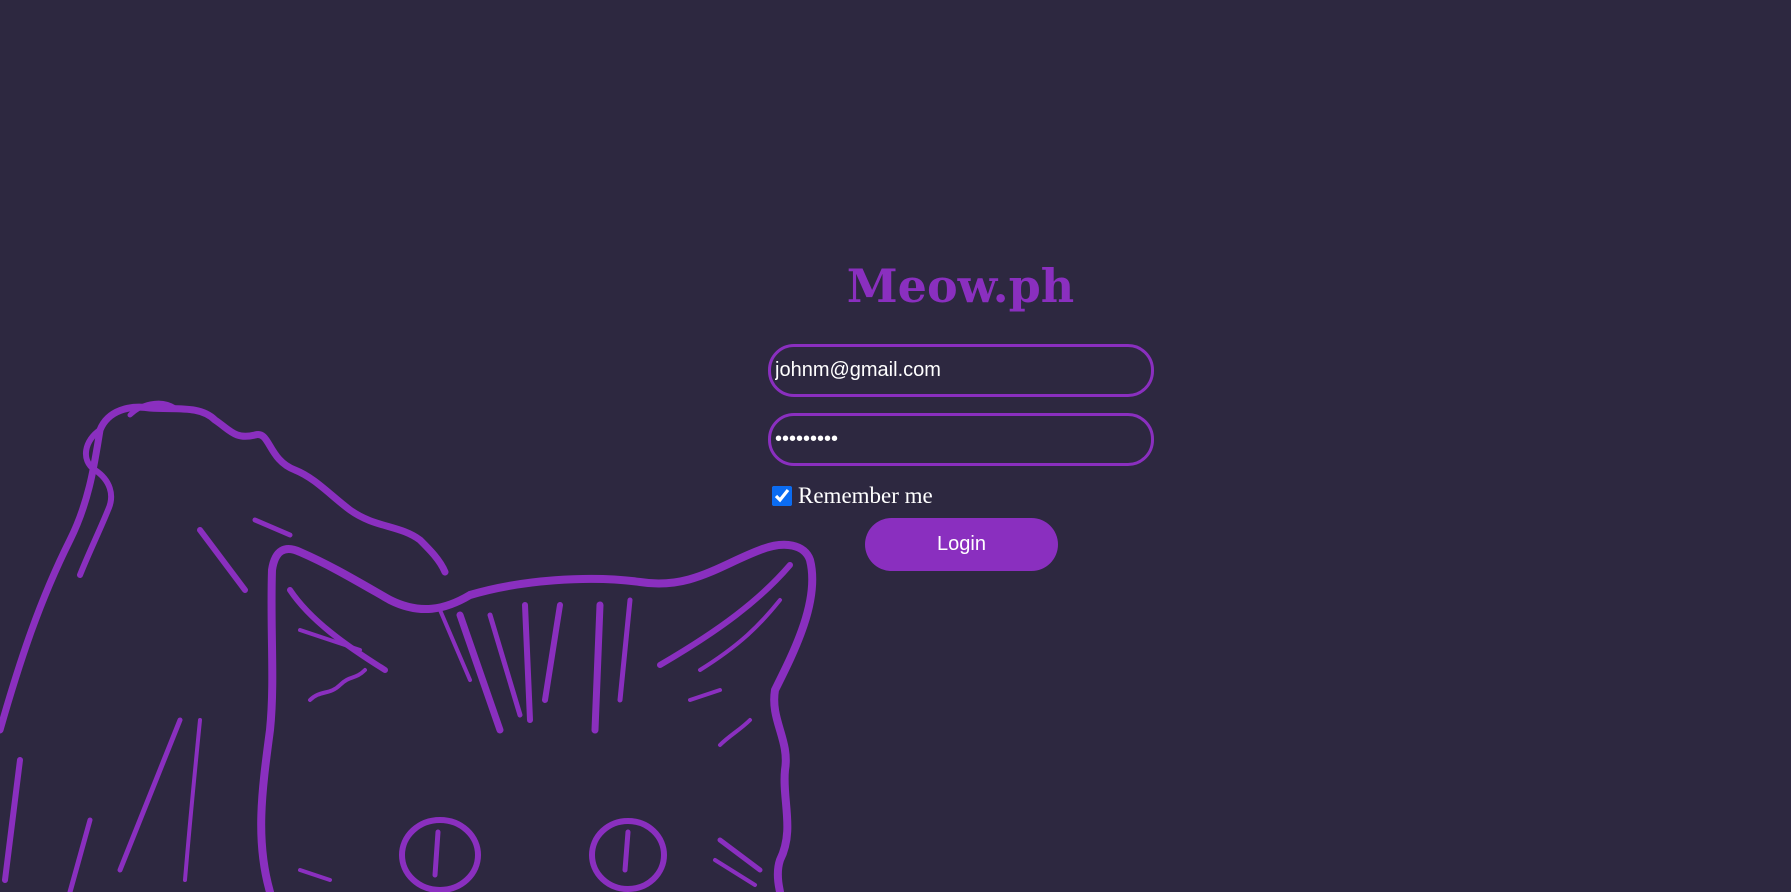  Describe the element at coordinates (961, 370) in the screenshot. I see `email-field` at that location.